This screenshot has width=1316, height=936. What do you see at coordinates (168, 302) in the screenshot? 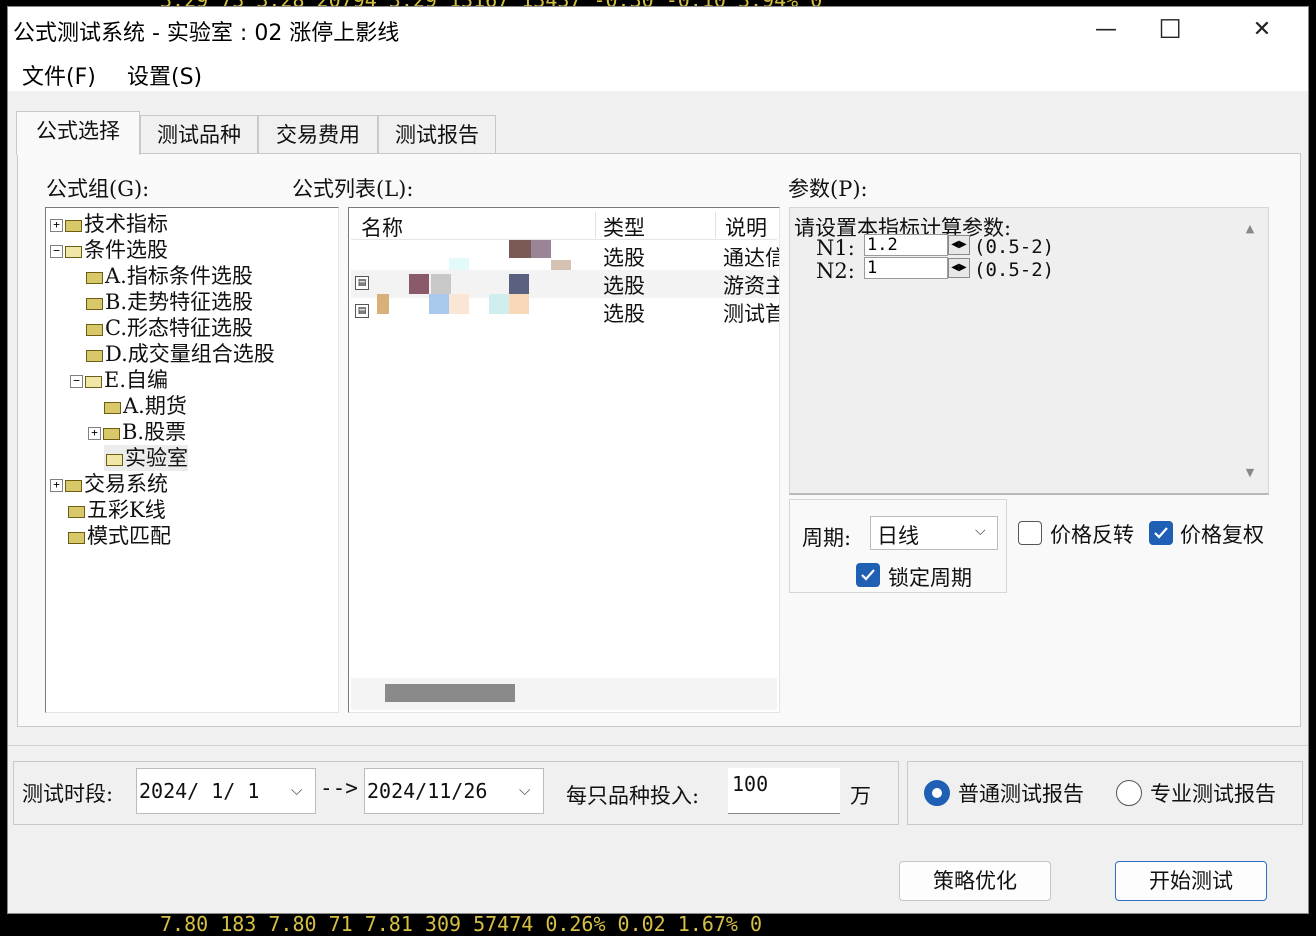
I see `tree-item-trend-feature: B.走势特征选股` at bounding box center [168, 302].